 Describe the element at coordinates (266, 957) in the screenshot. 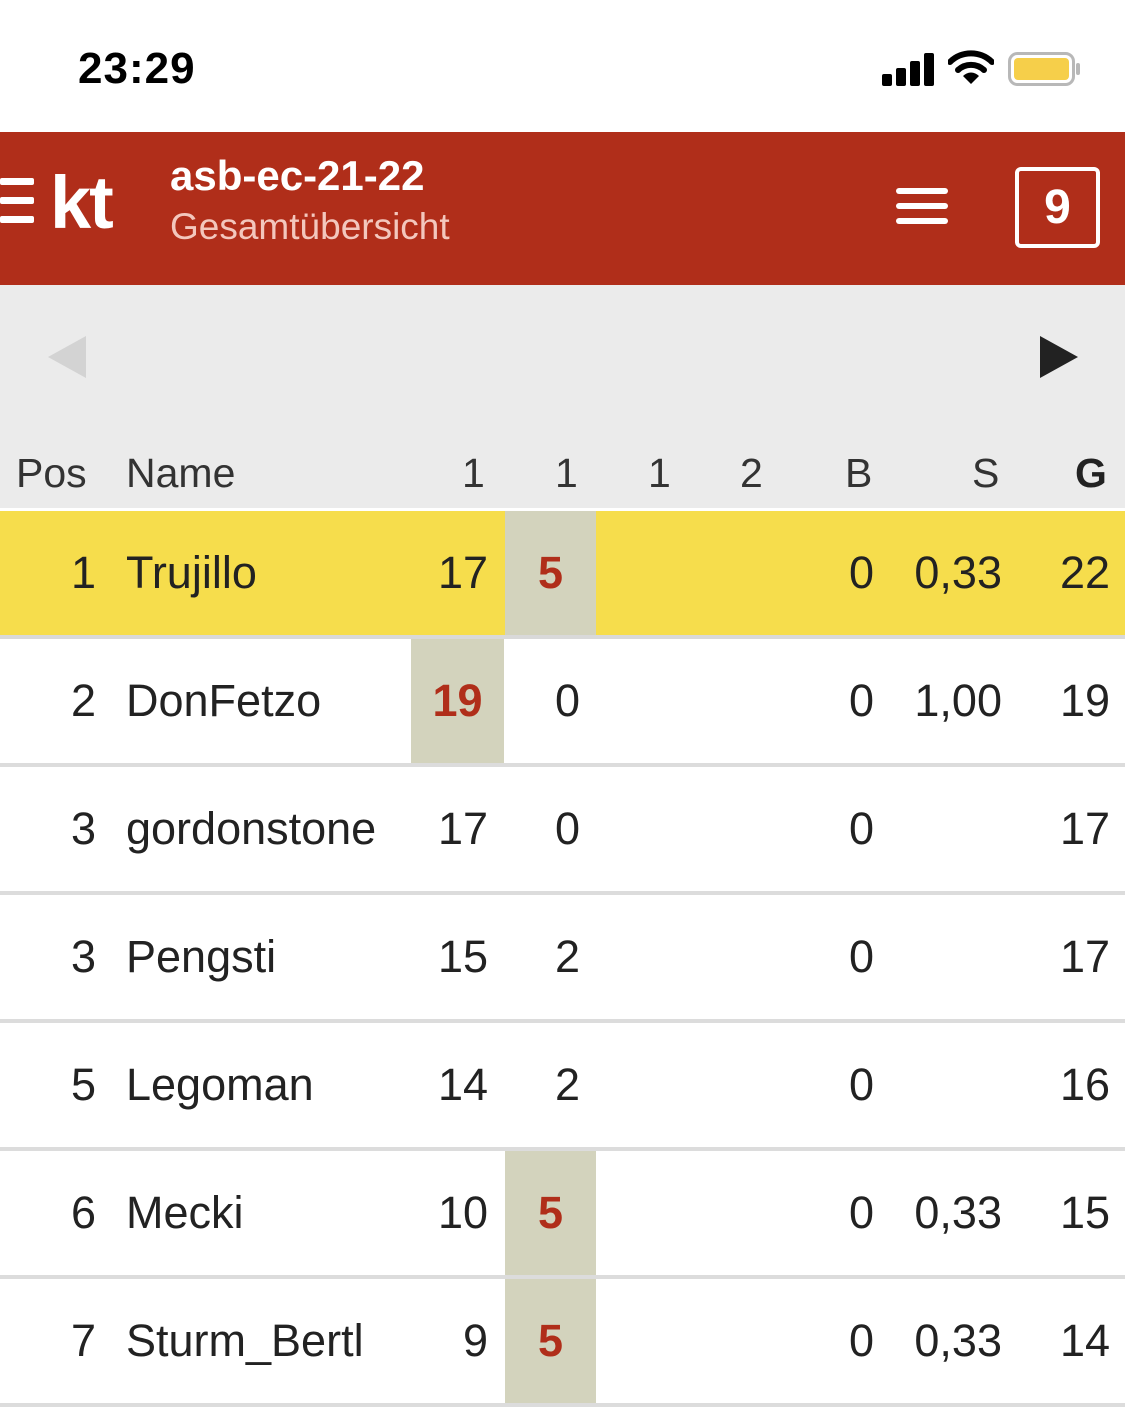

I see `row-player-name: Pengsti` at that location.